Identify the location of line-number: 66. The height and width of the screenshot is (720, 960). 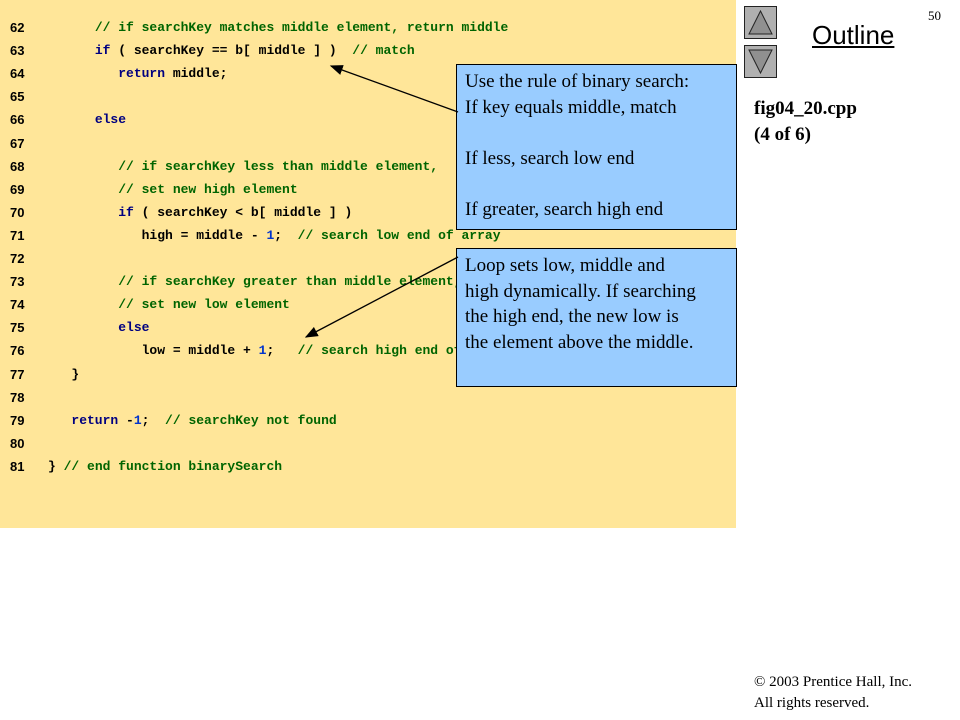
(17, 120).